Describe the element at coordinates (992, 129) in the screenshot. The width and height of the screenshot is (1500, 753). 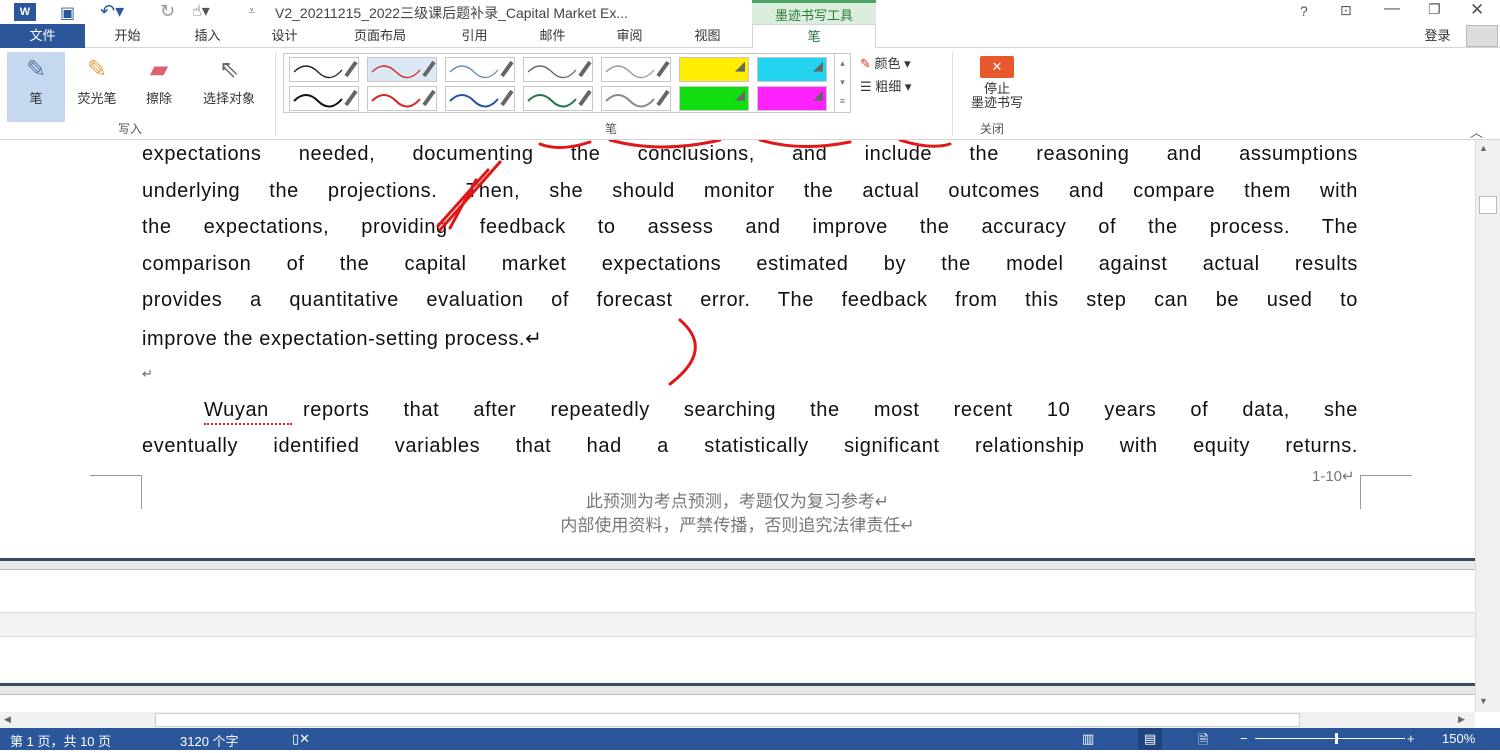
I see `close-group-label: 关闭` at that location.